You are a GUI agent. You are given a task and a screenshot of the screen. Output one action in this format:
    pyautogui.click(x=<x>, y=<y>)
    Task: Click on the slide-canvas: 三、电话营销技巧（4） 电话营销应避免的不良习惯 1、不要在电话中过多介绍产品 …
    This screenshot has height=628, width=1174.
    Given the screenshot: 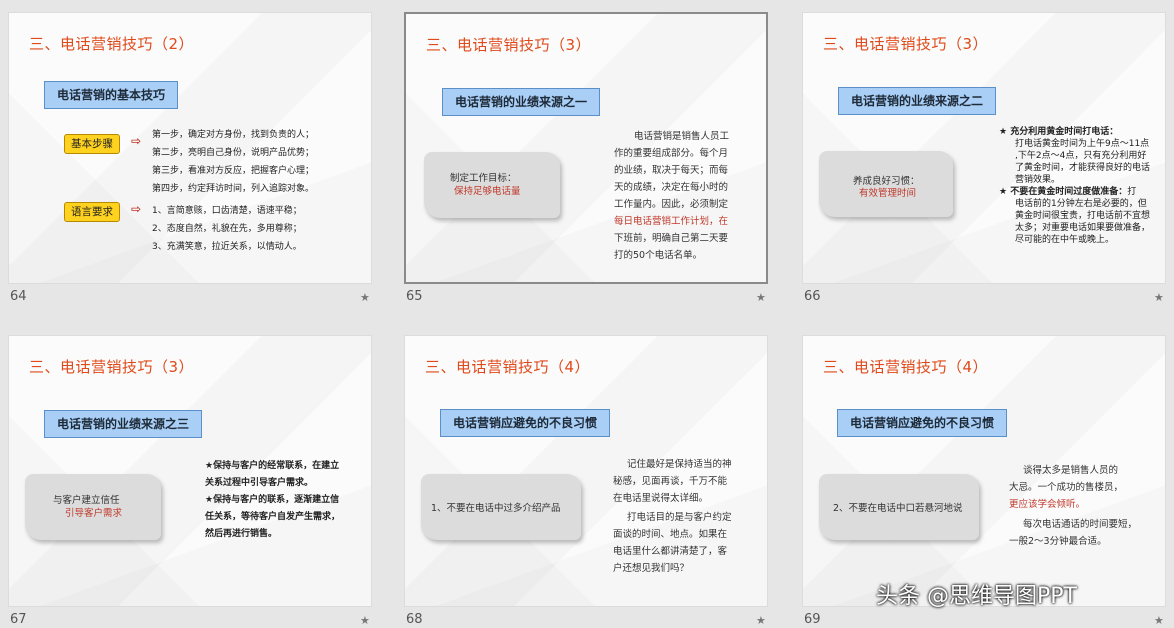 What is the action you would take?
    pyautogui.click(x=586, y=471)
    